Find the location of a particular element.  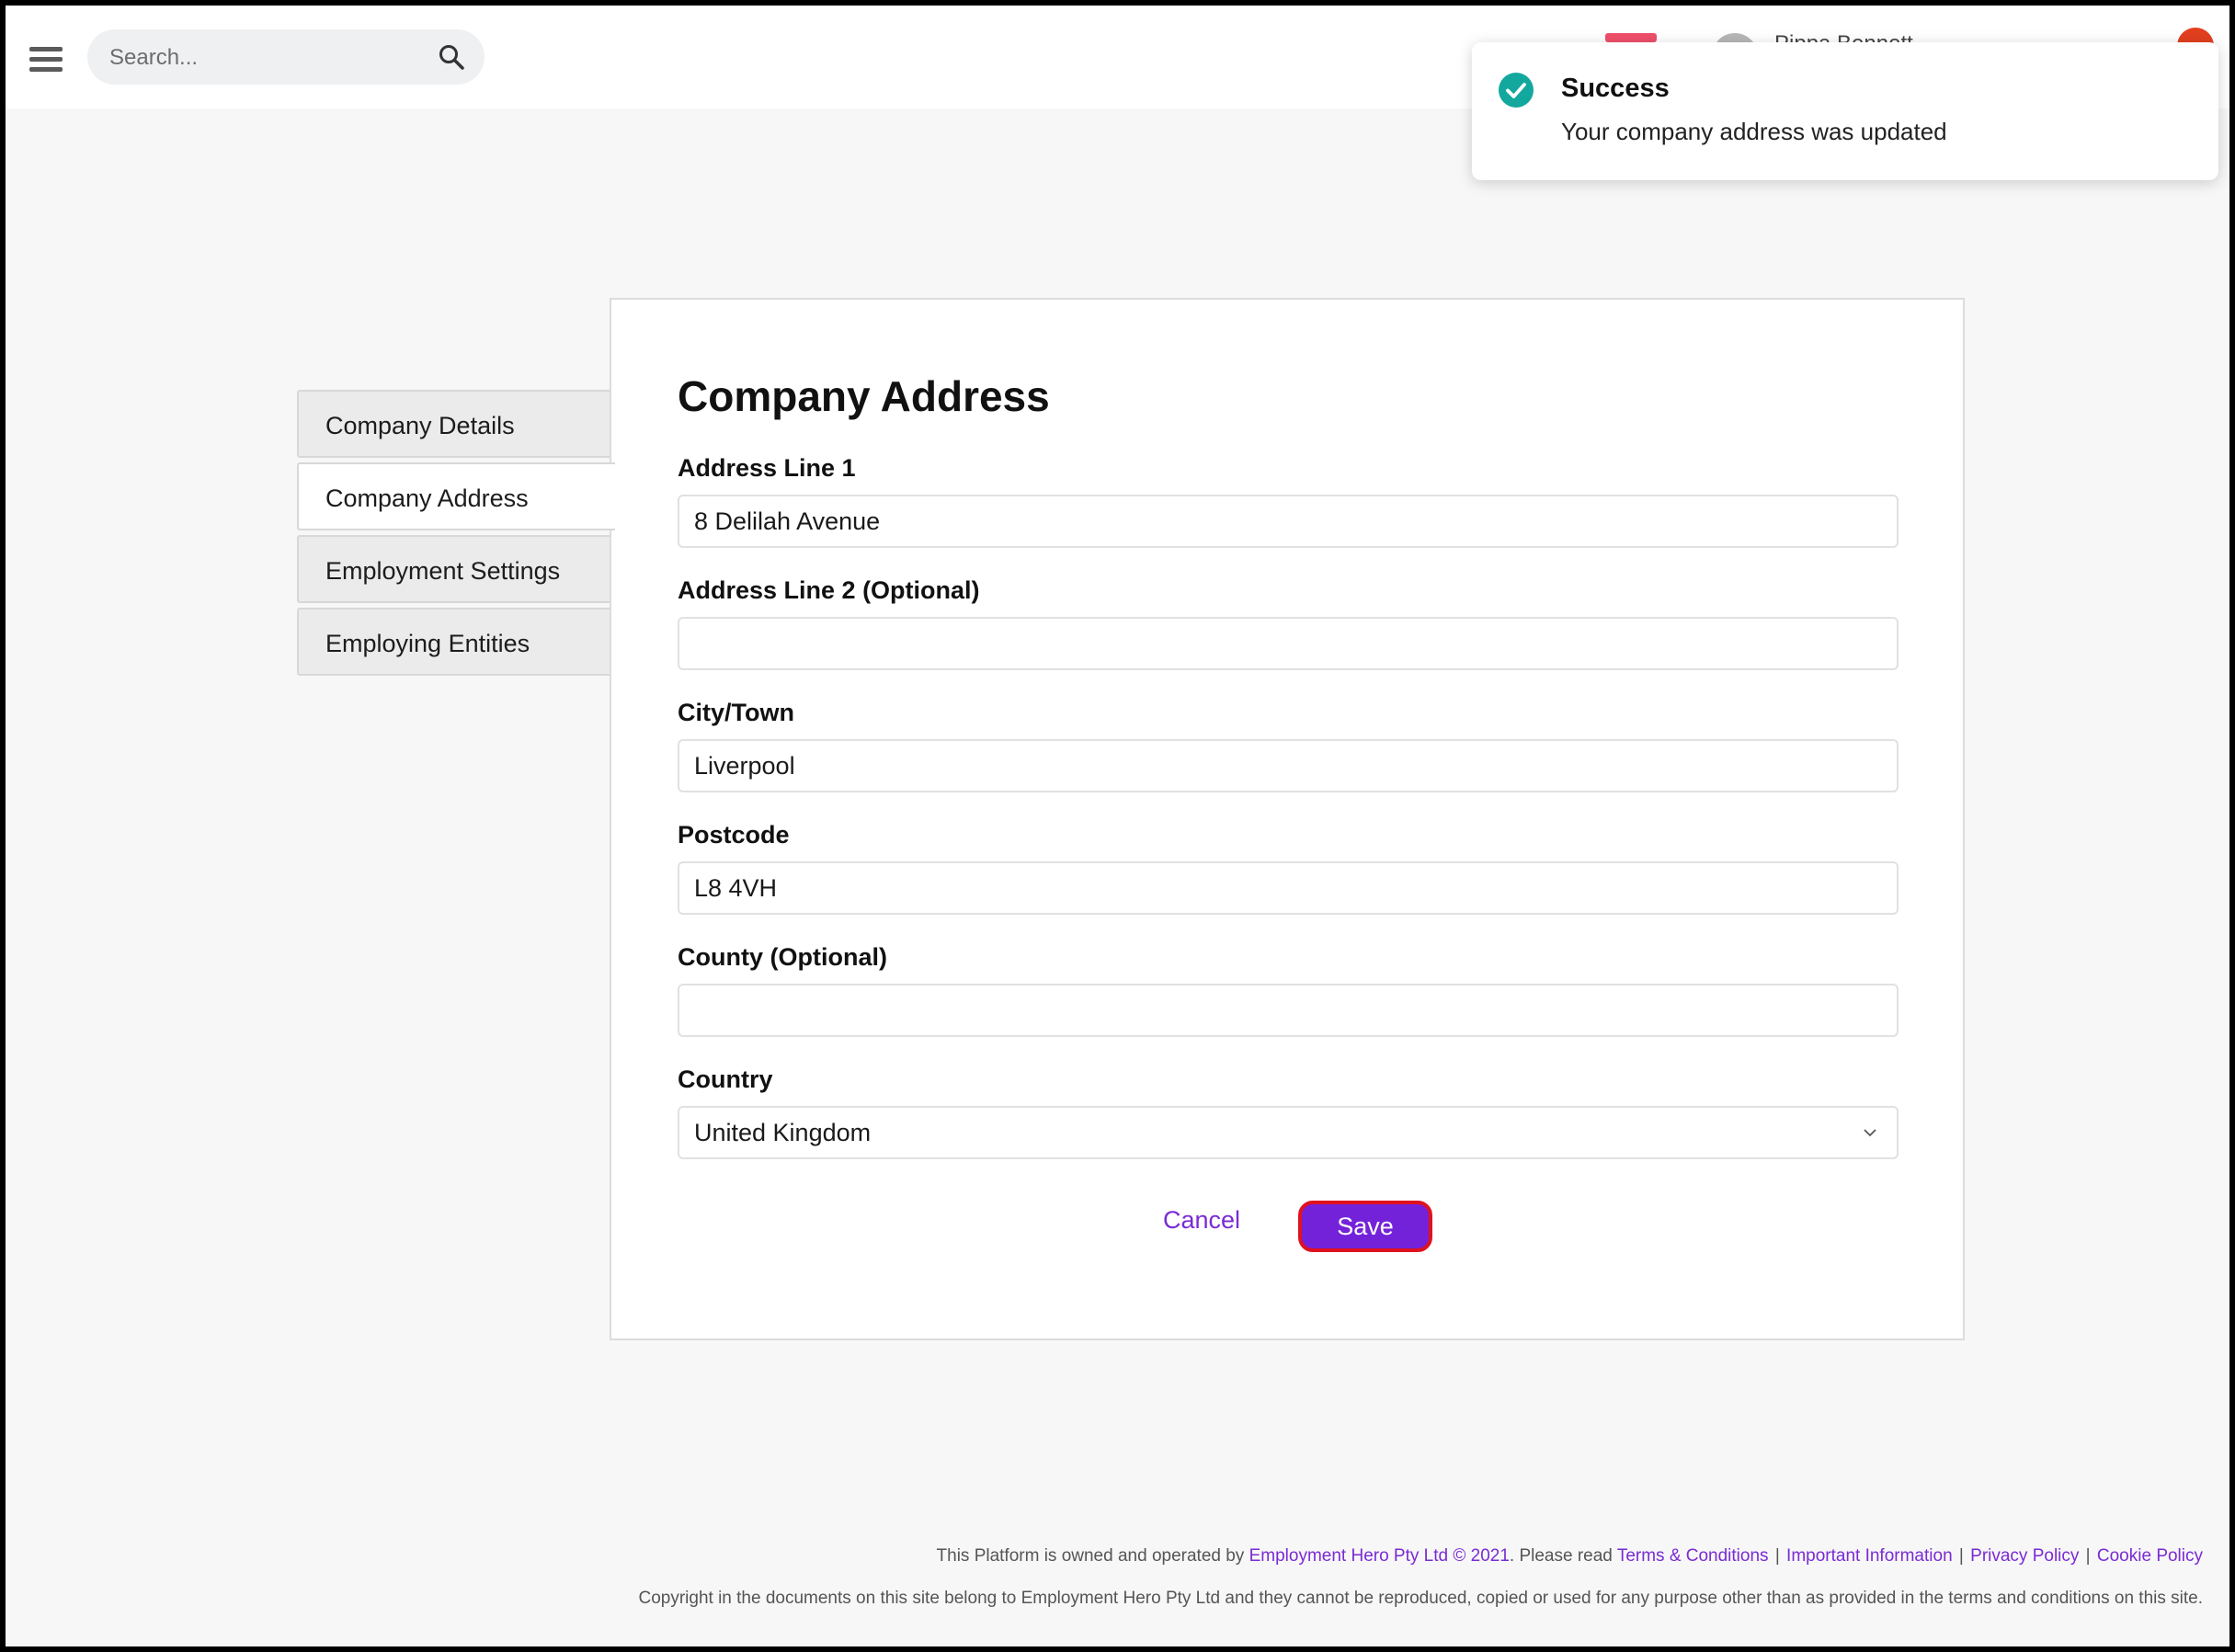

search-box is located at coordinates (286, 58).